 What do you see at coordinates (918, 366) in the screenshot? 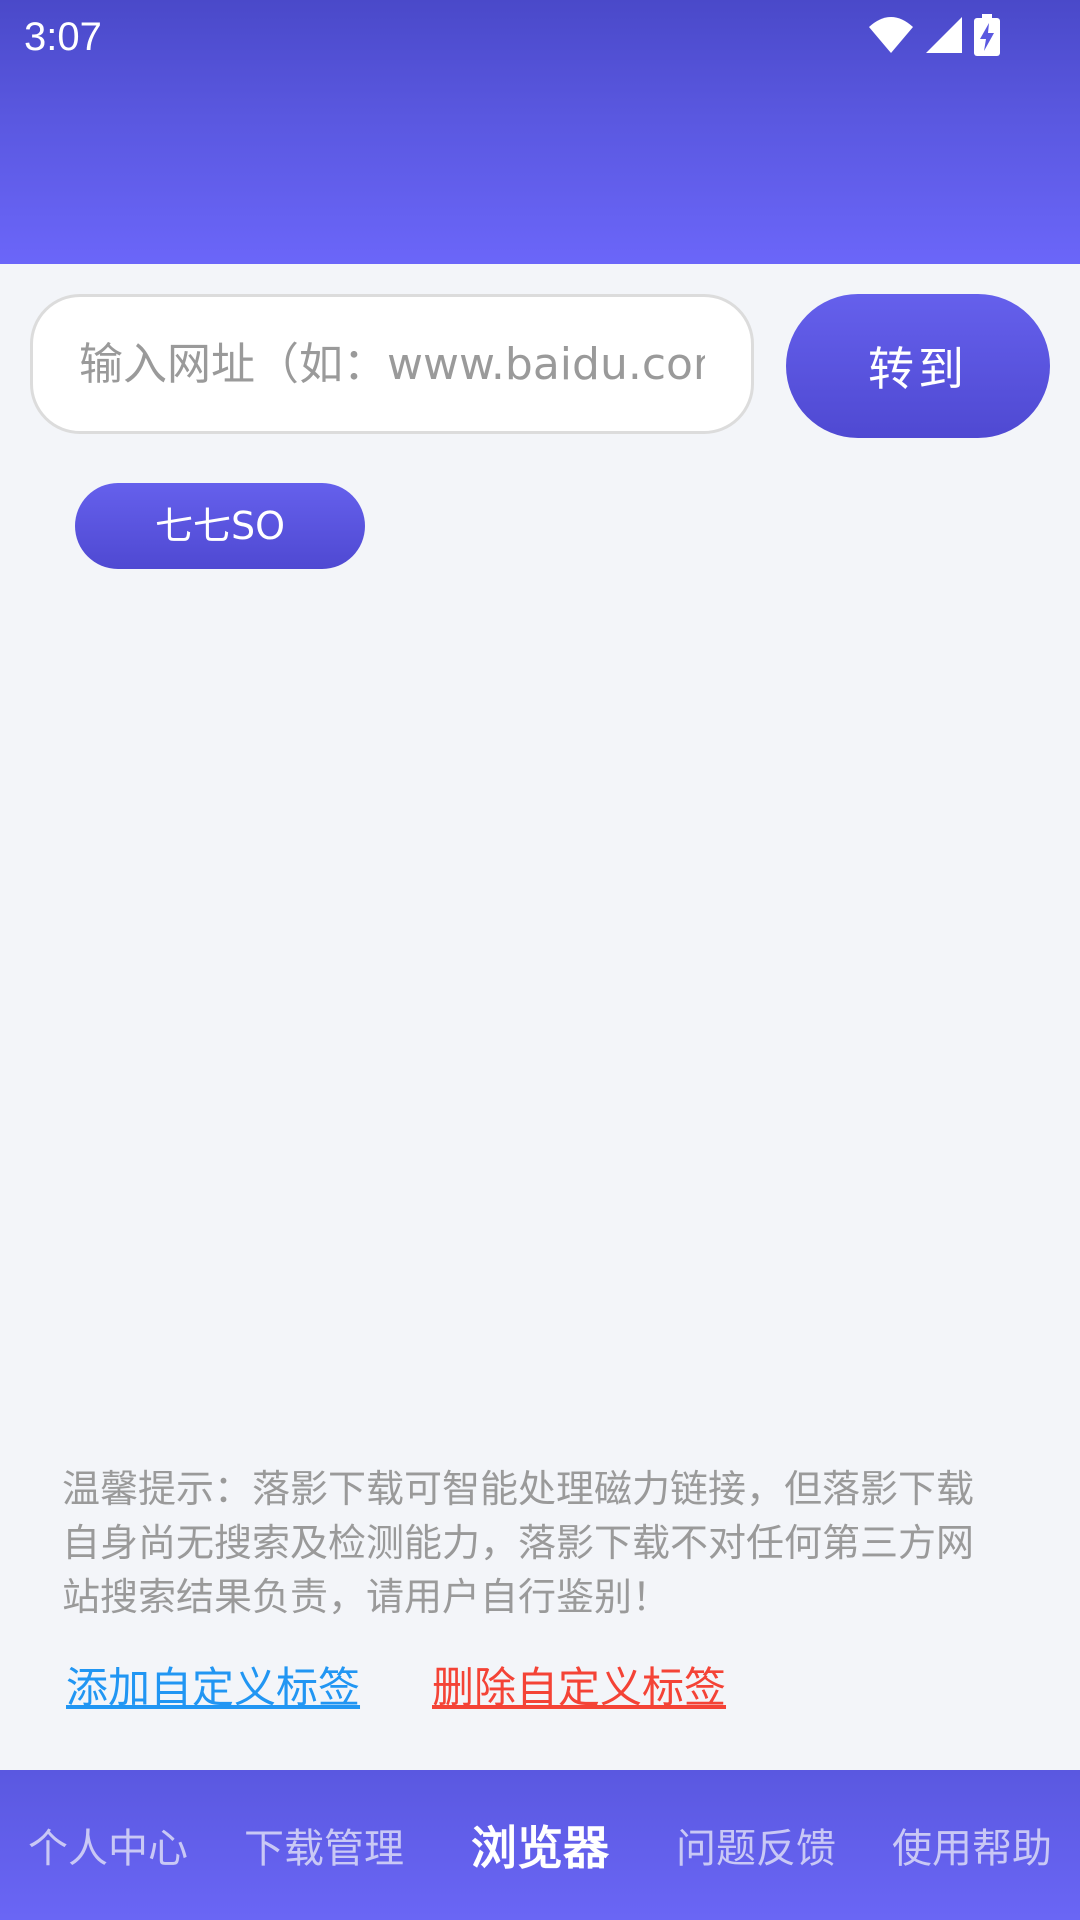
I see `go-button: 转到` at bounding box center [918, 366].